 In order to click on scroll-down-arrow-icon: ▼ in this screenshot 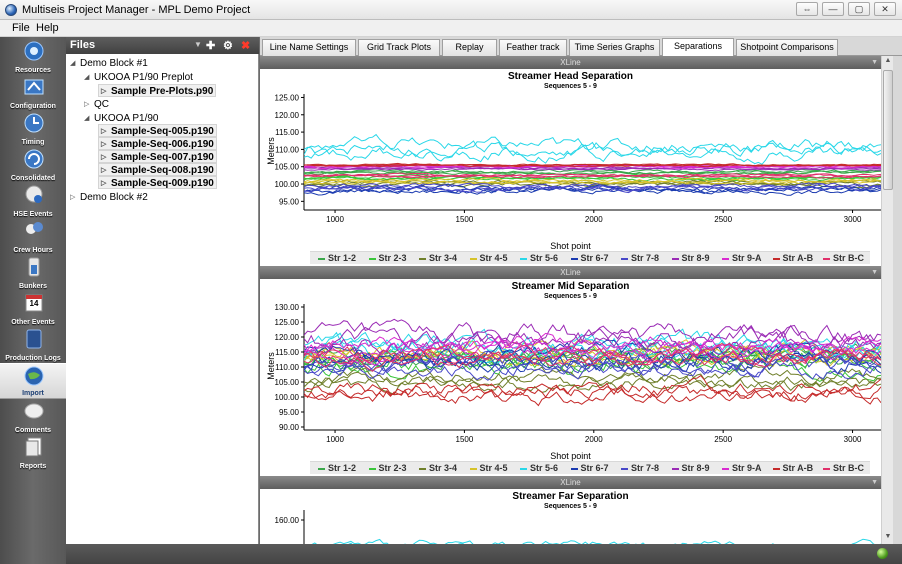, I will do `click(888, 538)`.